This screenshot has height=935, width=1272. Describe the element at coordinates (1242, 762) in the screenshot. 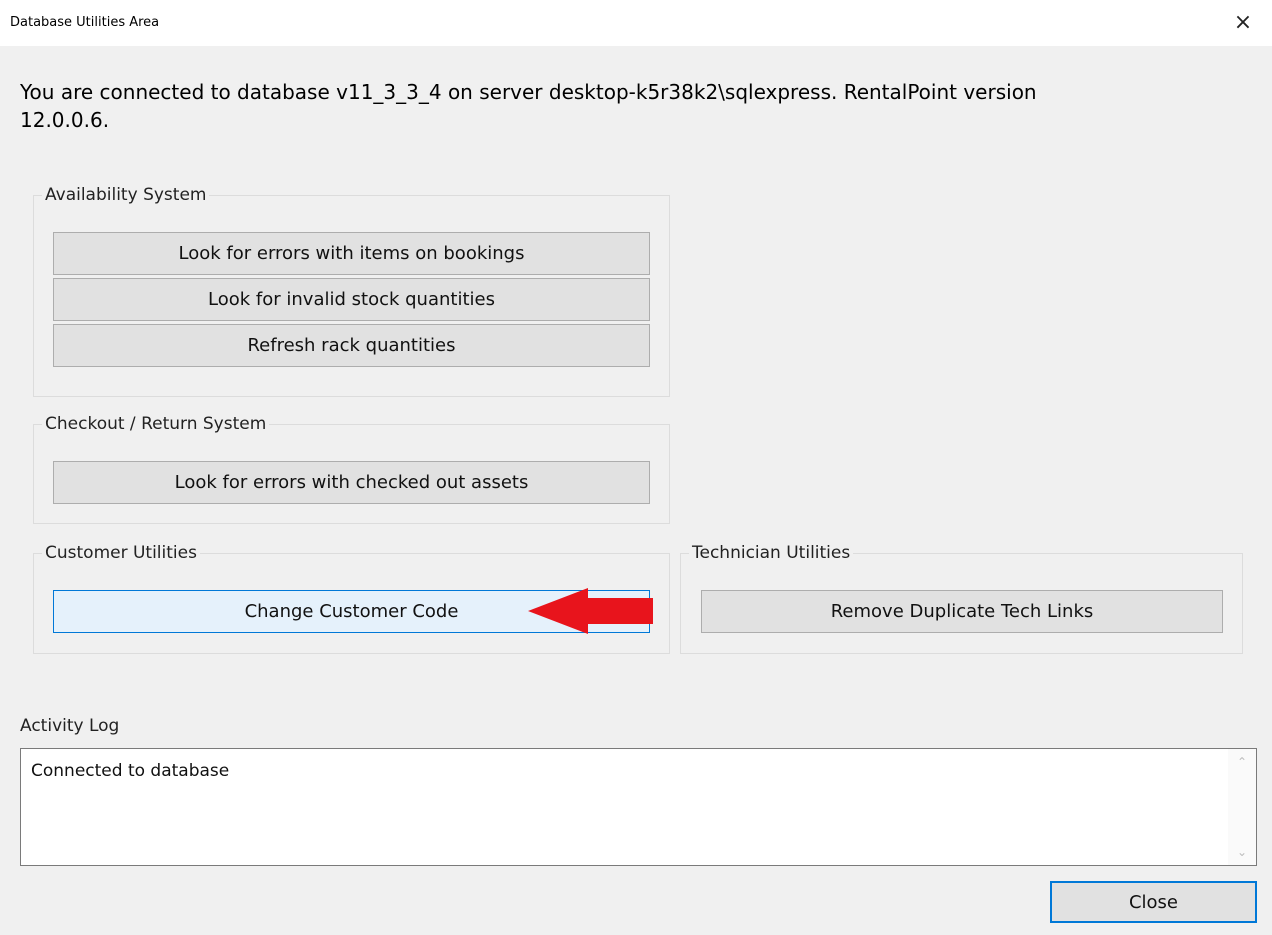

I see `scroll-up-icon: ⌃` at that location.